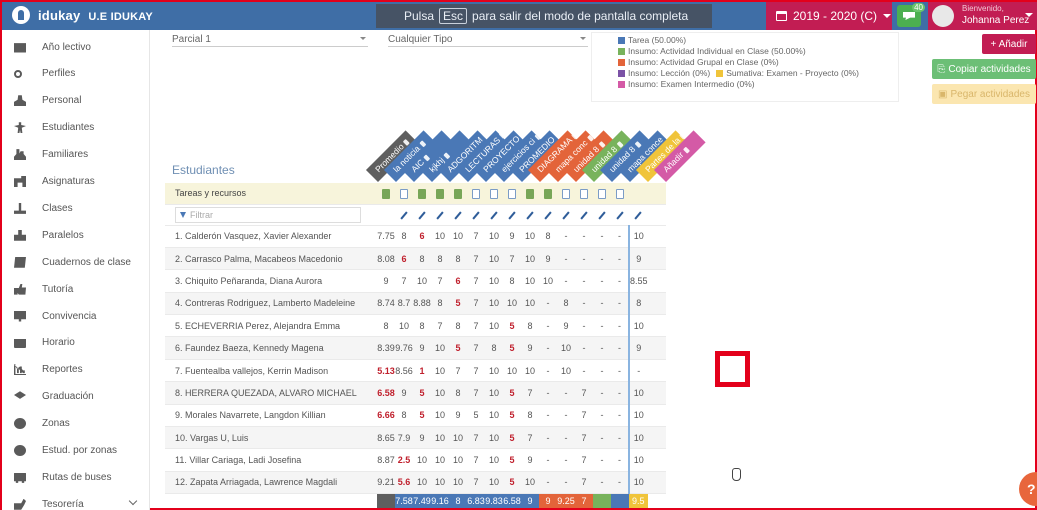 The image size is (1037, 510). Describe the element at coordinates (404, 460) in the screenshot. I see `grade-cell: 2.5` at that location.